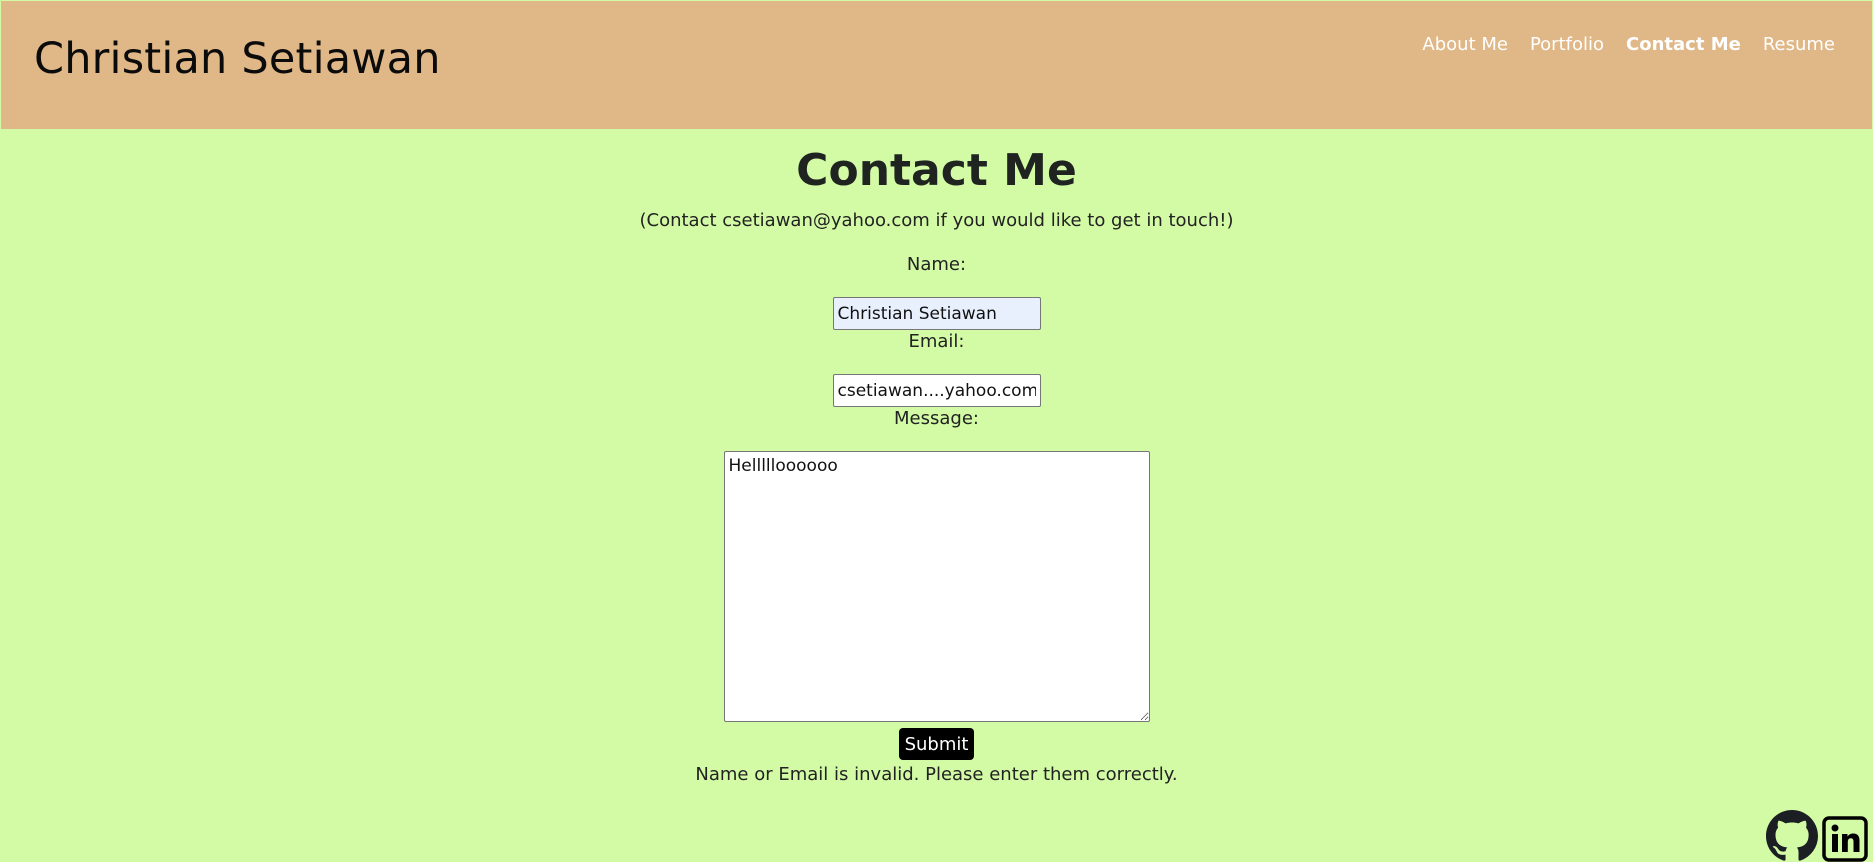  I want to click on nav-portfolio: Portfolio, so click(1567, 44).